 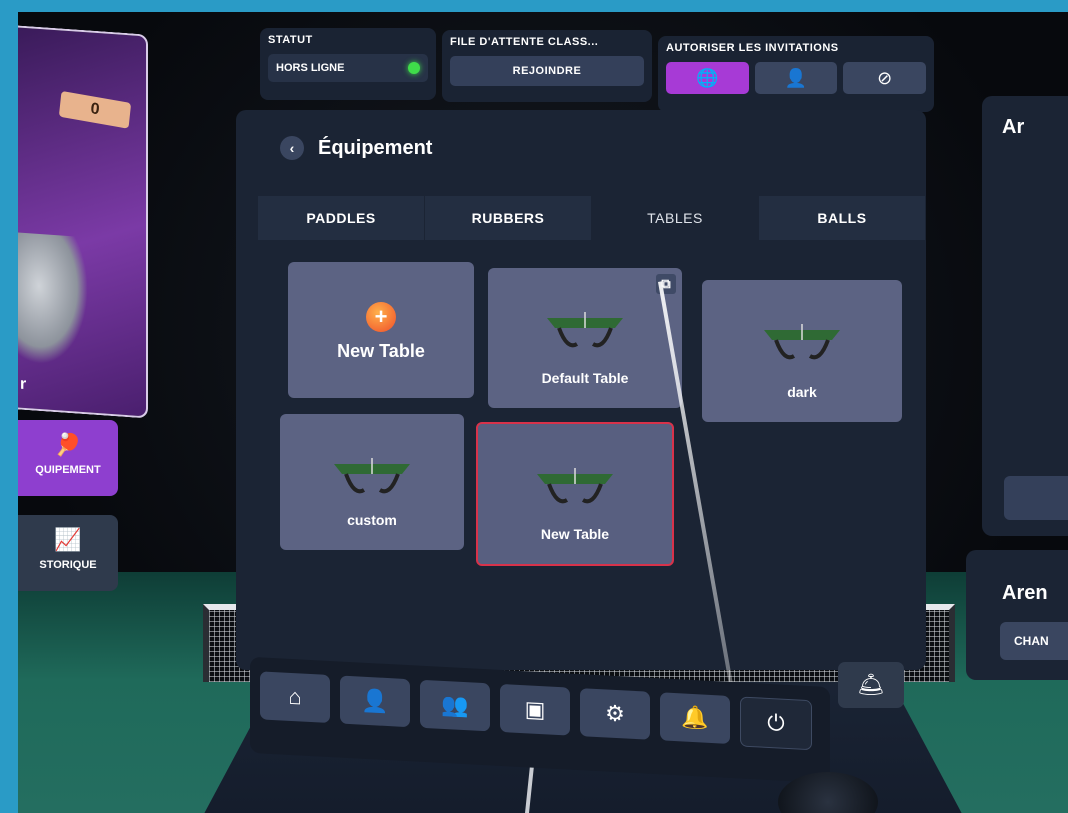 What do you see at coordinates (414, 68) in the screenshot?
I see `status-dot-icon` at bounding box center [414, 68].